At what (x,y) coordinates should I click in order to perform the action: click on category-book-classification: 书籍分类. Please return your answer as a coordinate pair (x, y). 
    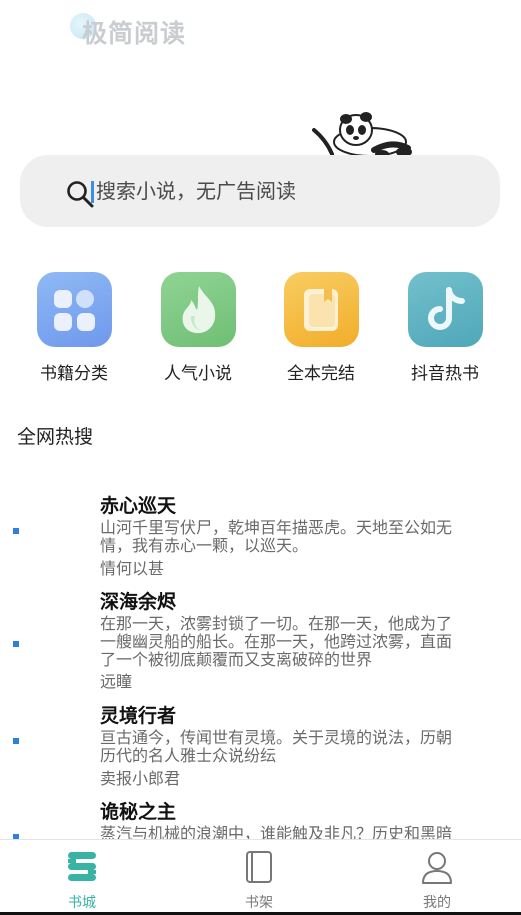
    Looking at the image, I should click on (74, 328).